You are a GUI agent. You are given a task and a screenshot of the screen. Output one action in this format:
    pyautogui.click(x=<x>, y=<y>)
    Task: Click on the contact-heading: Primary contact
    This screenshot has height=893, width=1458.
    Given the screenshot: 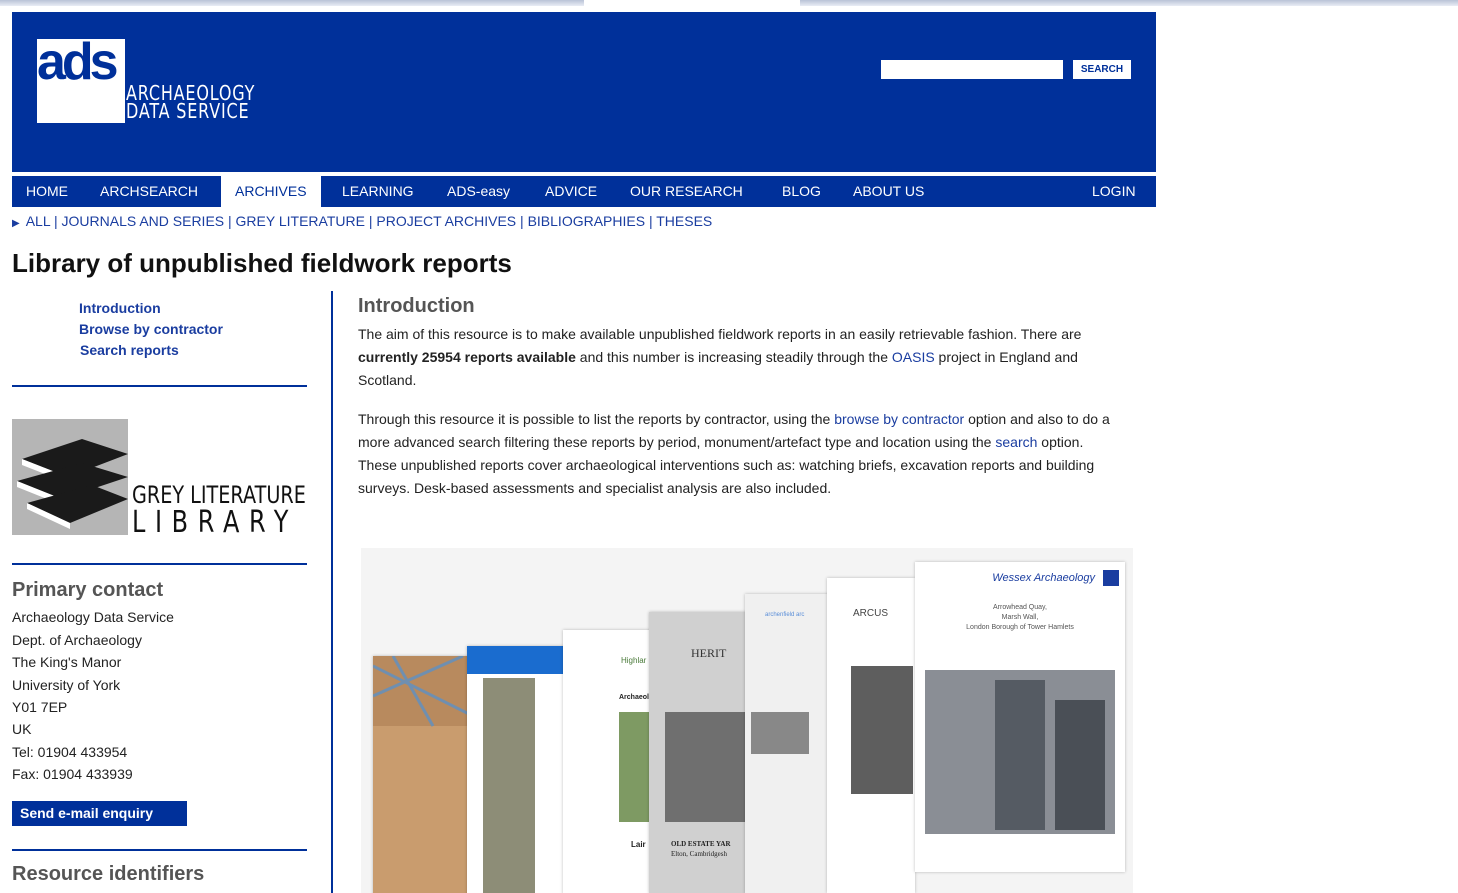 What is the action you would take?
    pyautogui.click(x=88, y=590)
    